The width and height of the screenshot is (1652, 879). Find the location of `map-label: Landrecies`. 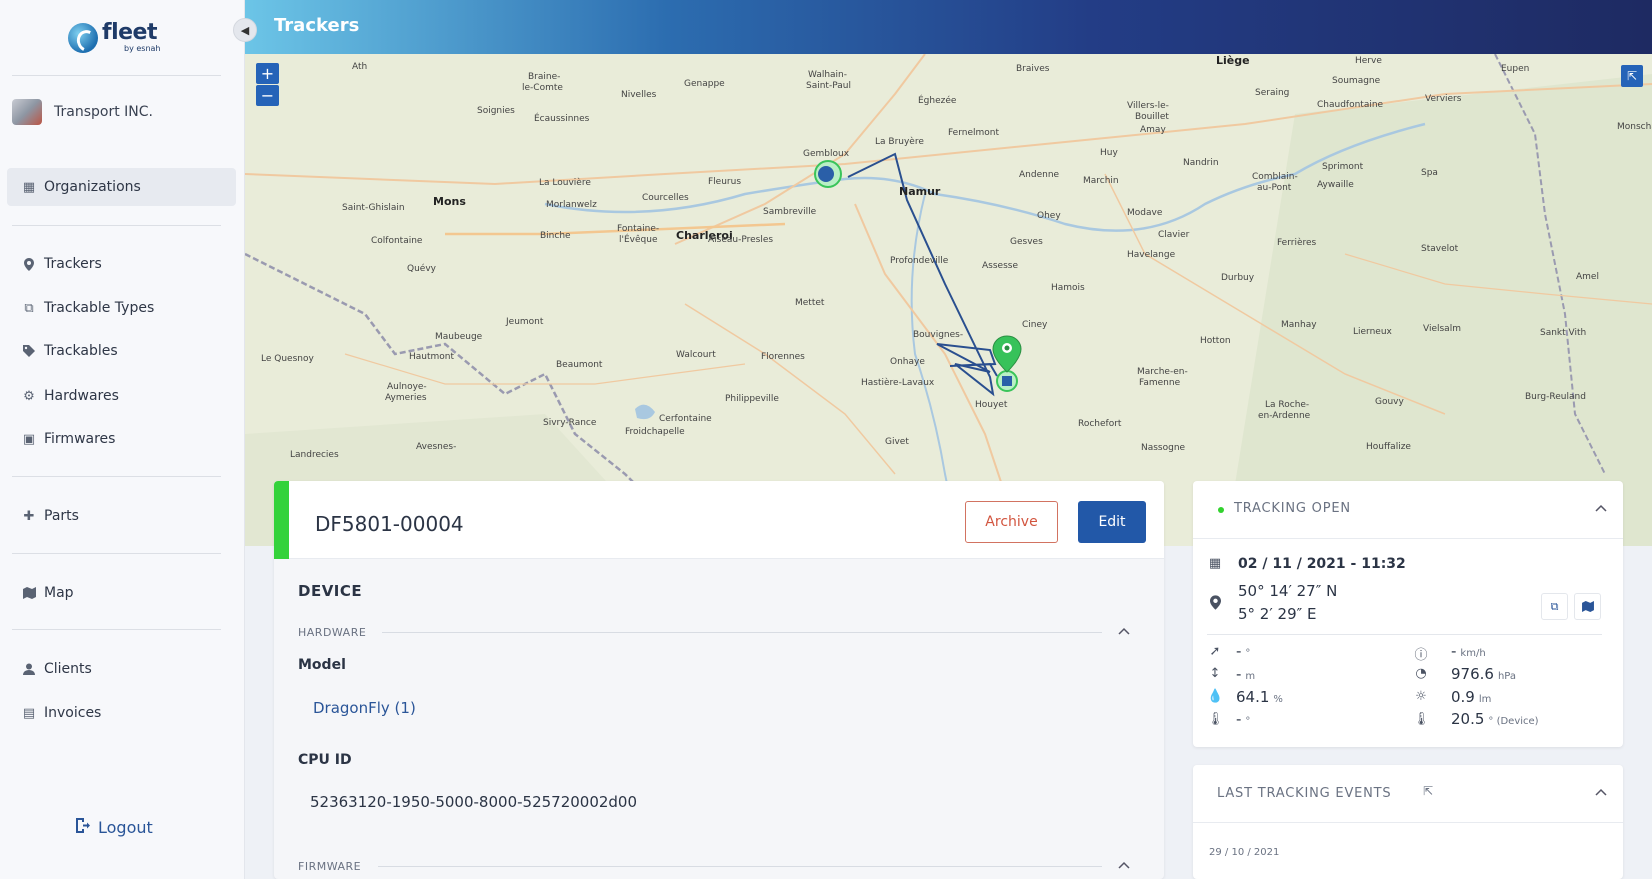

map-label: Landrecies is located at coordinates (314, 455).